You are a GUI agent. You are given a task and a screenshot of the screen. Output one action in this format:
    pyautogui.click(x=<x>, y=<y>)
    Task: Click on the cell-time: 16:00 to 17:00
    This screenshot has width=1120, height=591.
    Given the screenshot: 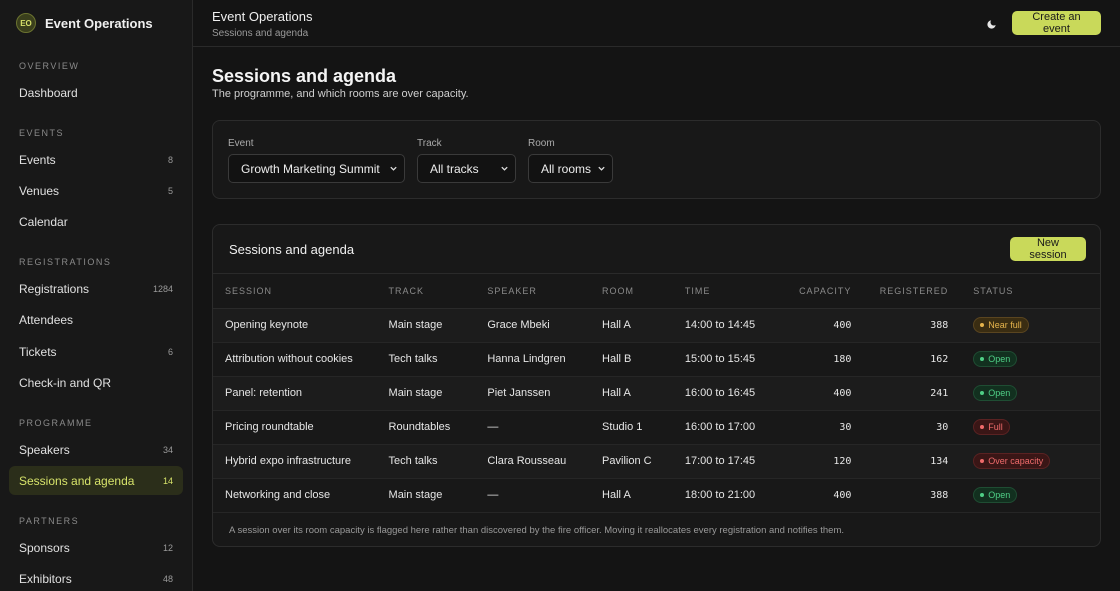 What is the action you would take?
    pyautogui.click(x=720, y=427)
    